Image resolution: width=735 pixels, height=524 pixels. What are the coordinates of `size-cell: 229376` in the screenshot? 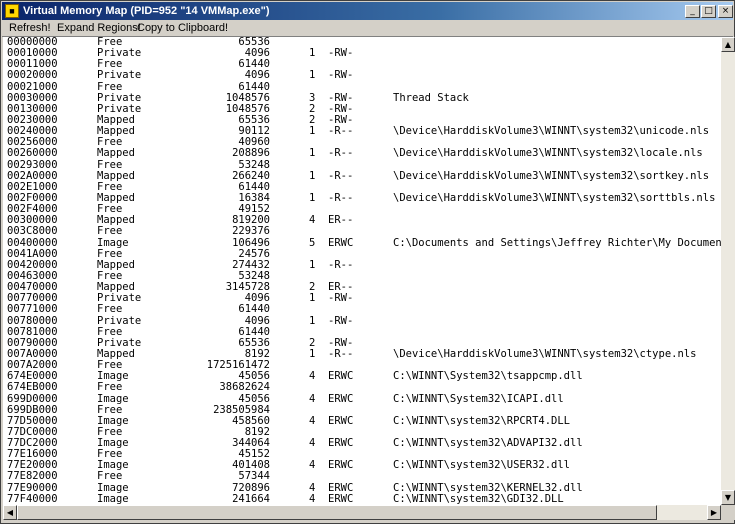 It's located at (251, 231).